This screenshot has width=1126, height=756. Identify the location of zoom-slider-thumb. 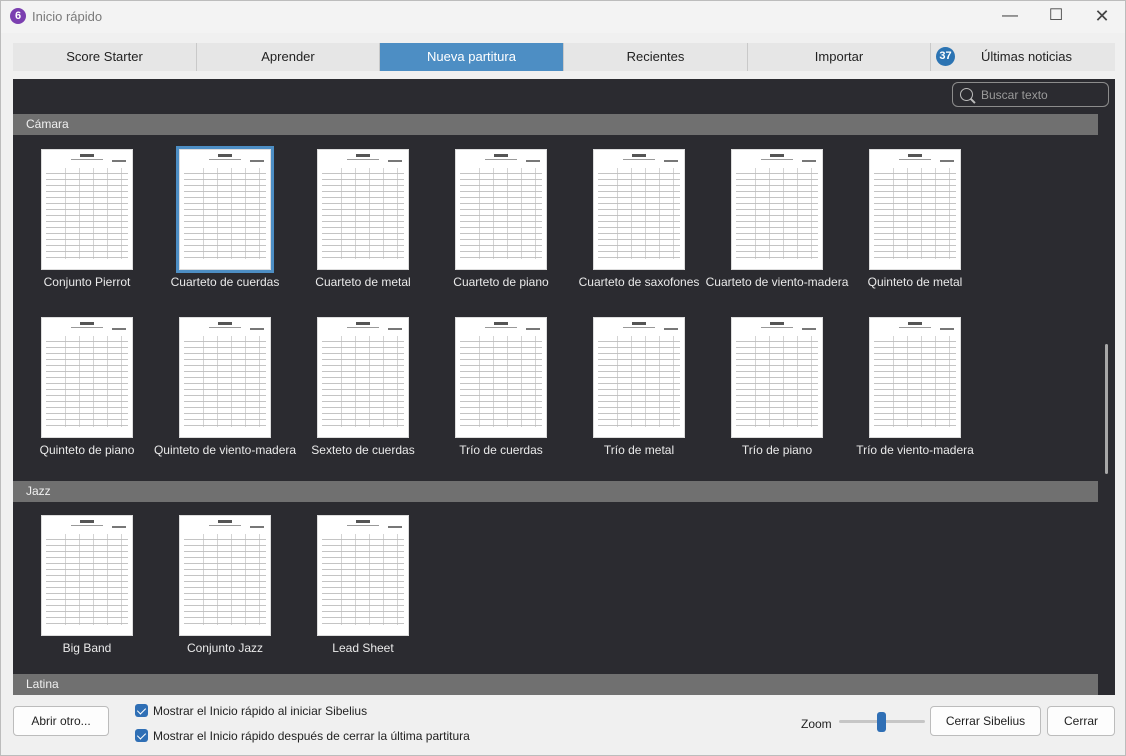
(881, 722).